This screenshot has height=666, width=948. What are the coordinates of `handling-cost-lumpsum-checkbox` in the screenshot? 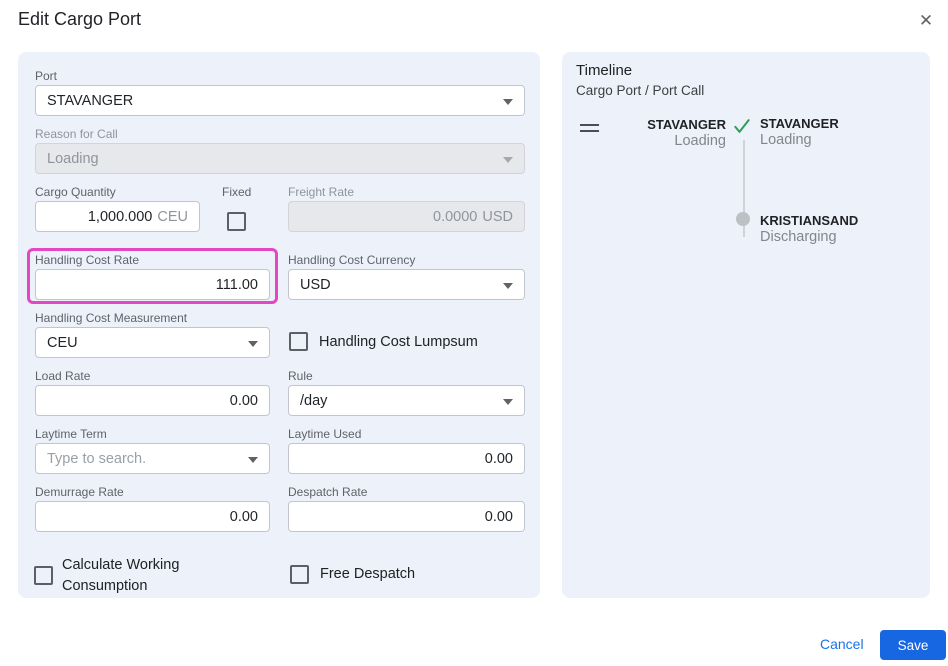 It's located at (298, 341).